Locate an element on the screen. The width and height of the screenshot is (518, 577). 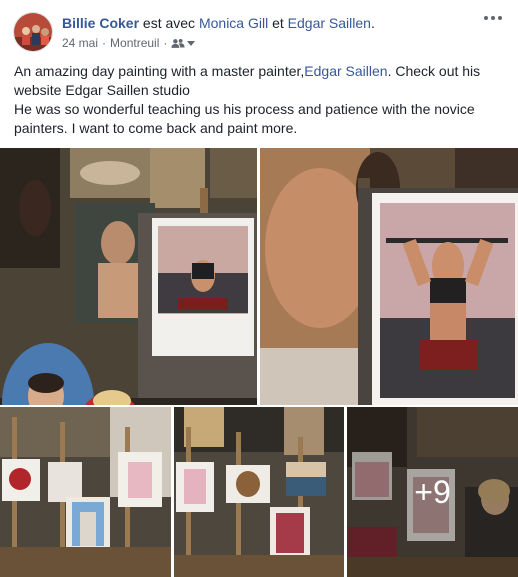
more-photos-tile: +9 is located at coordinates (432, 492).